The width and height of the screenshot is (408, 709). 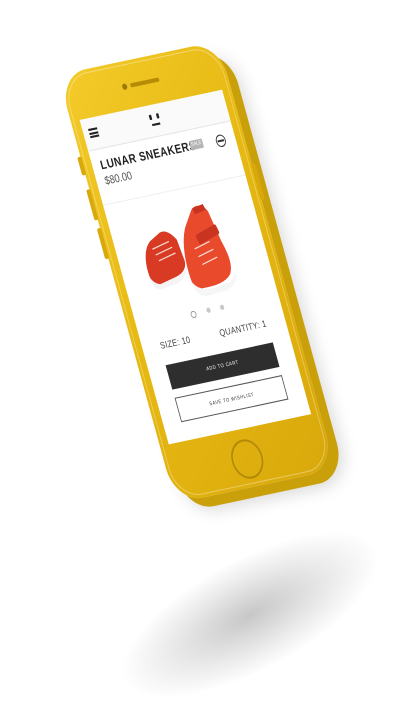 I want to click on sneakers-illustration, so click(x=191, y=250).